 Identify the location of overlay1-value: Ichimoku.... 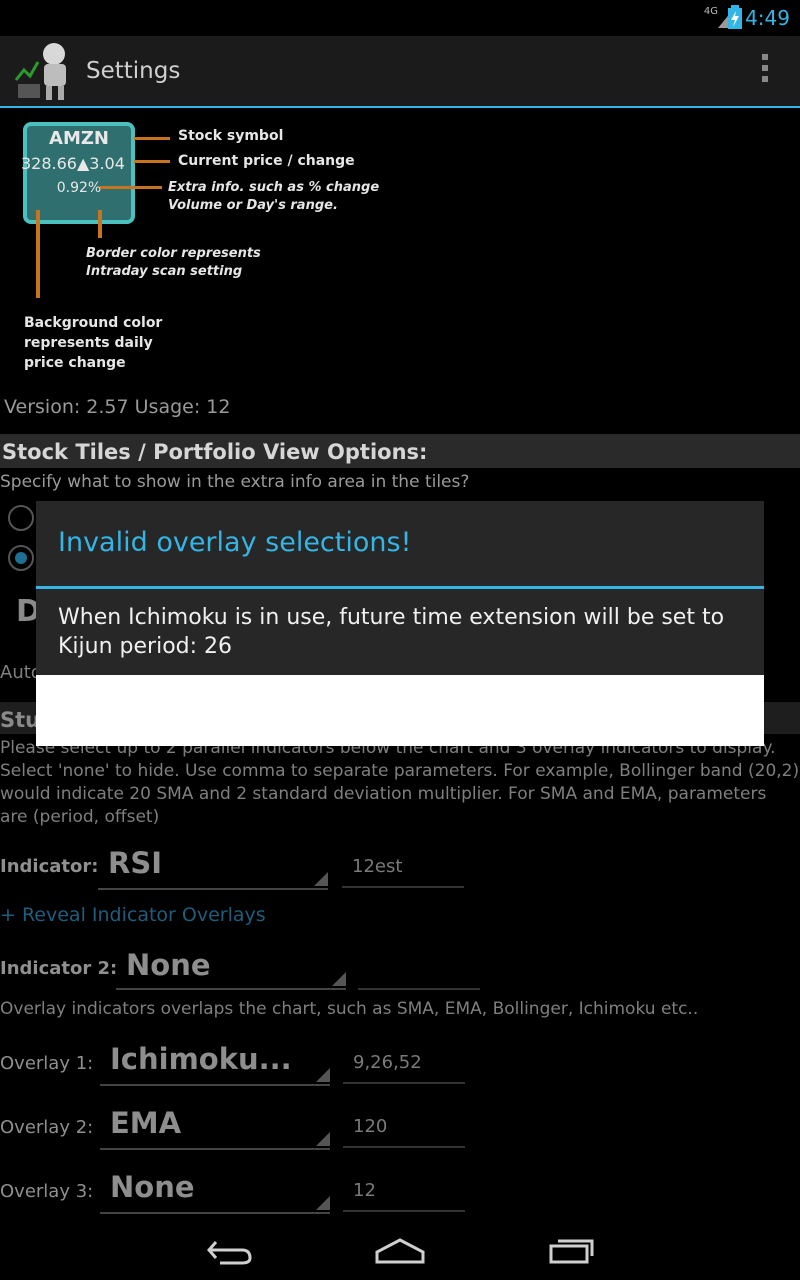
(201, 1059).